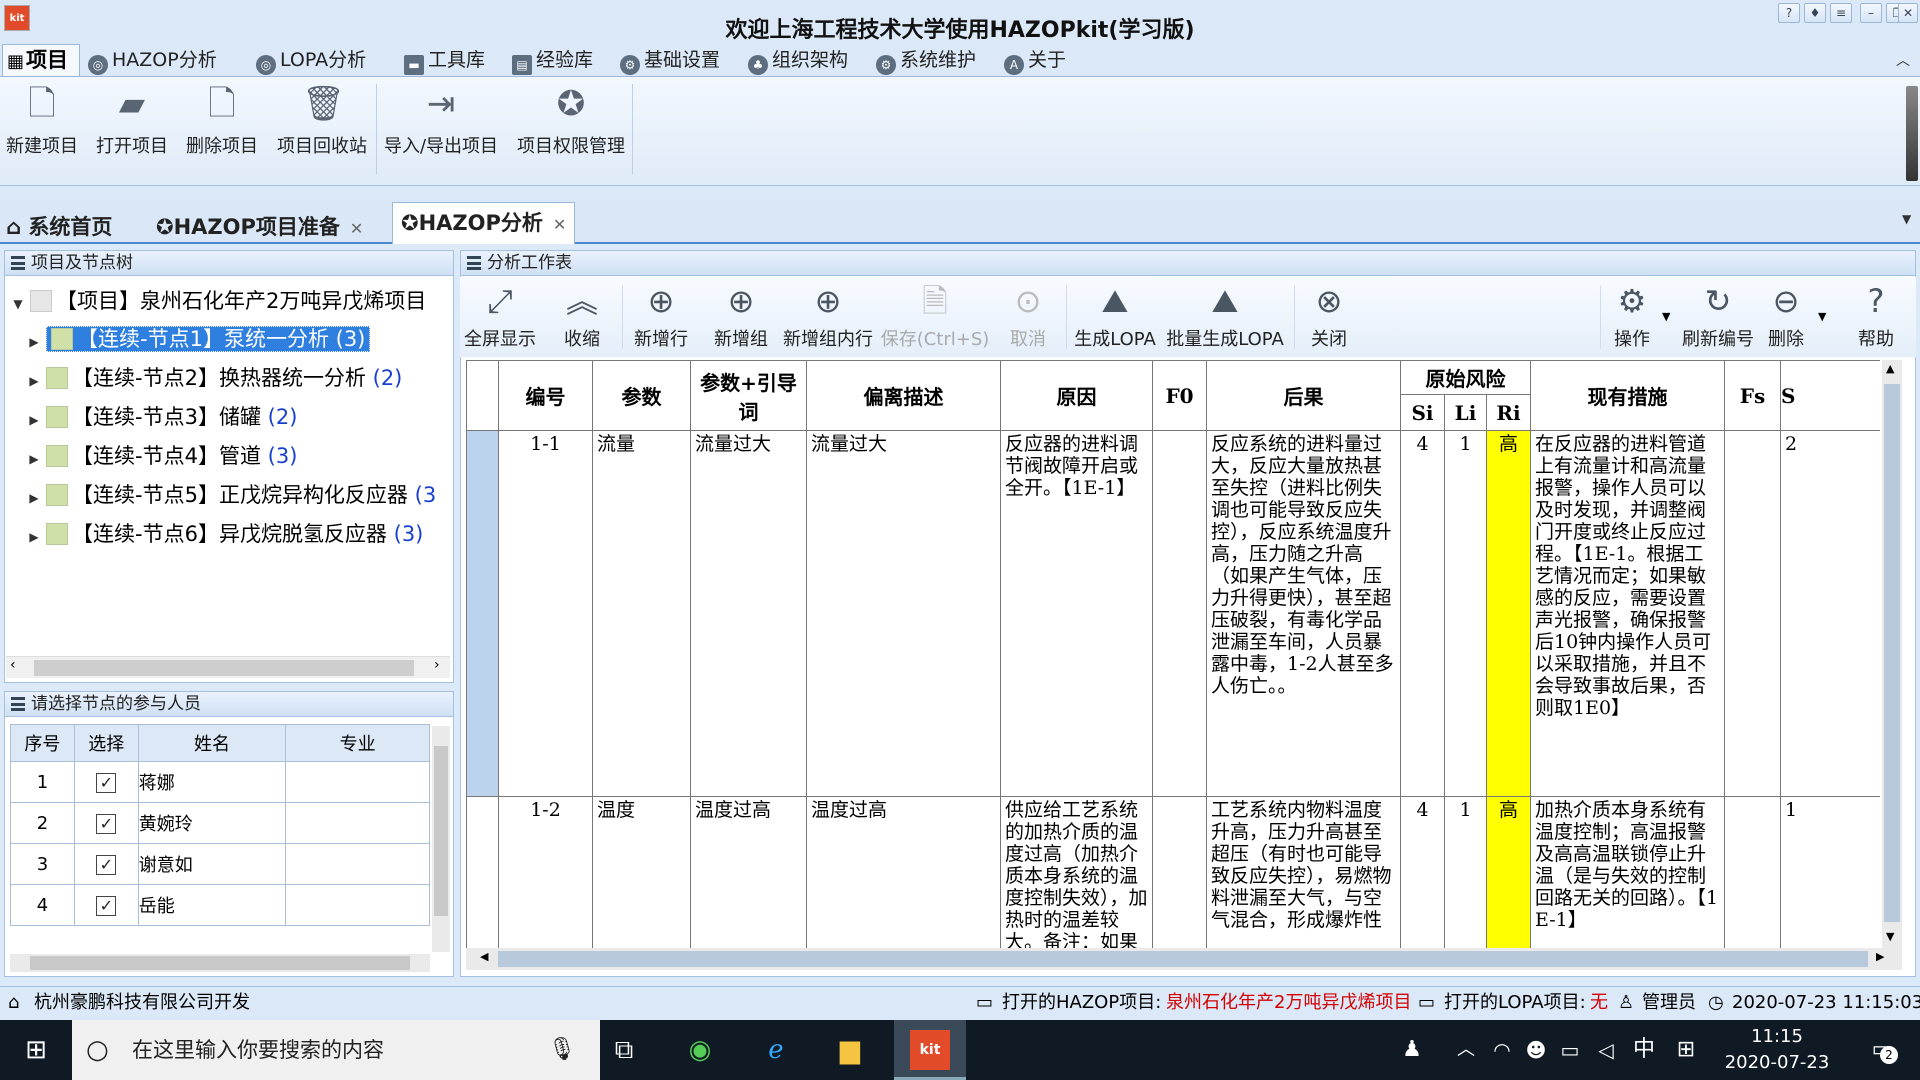 The height and width of the screenshot is (1080, 1920). Describe the element at coordinates (1035, 60) in the screenshot. I see `menu-item-about: A 关于` at that location.